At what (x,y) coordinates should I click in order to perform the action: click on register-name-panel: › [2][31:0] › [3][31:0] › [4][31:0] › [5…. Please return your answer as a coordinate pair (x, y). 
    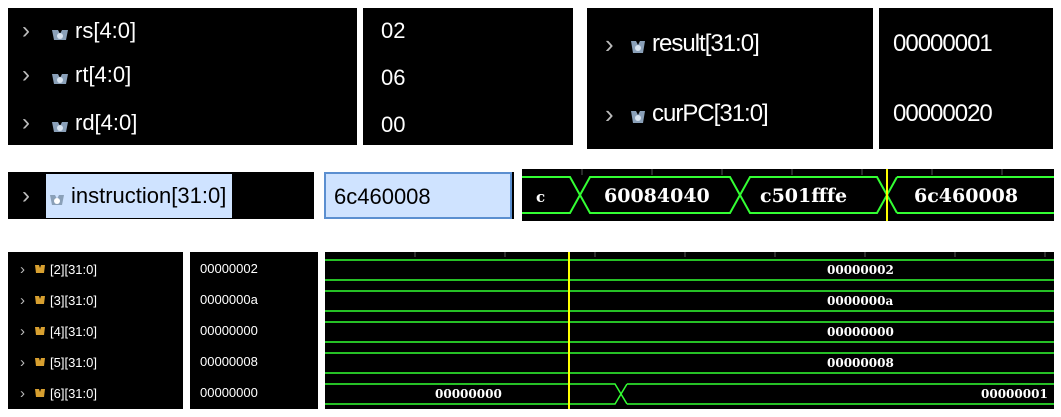
    Looking at the image, I should click on (95, 330).